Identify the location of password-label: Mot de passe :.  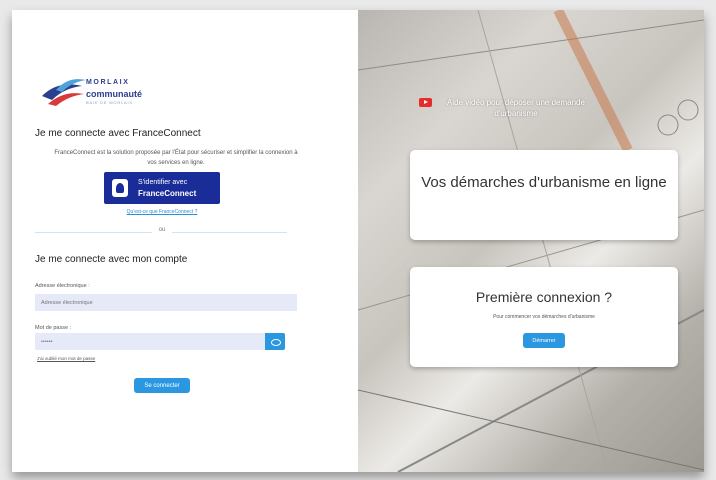
(53, 328).